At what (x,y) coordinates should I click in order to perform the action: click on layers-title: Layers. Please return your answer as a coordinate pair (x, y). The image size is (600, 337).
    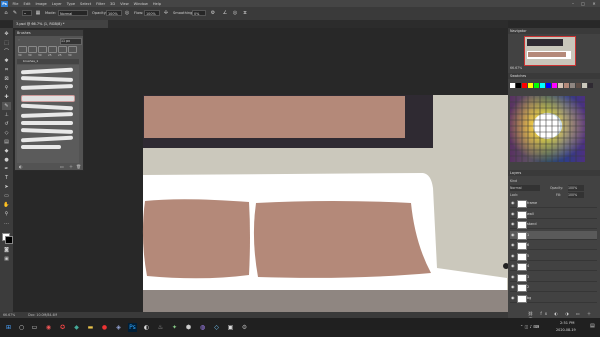
    Looking at the image, I should click on (554, 173).